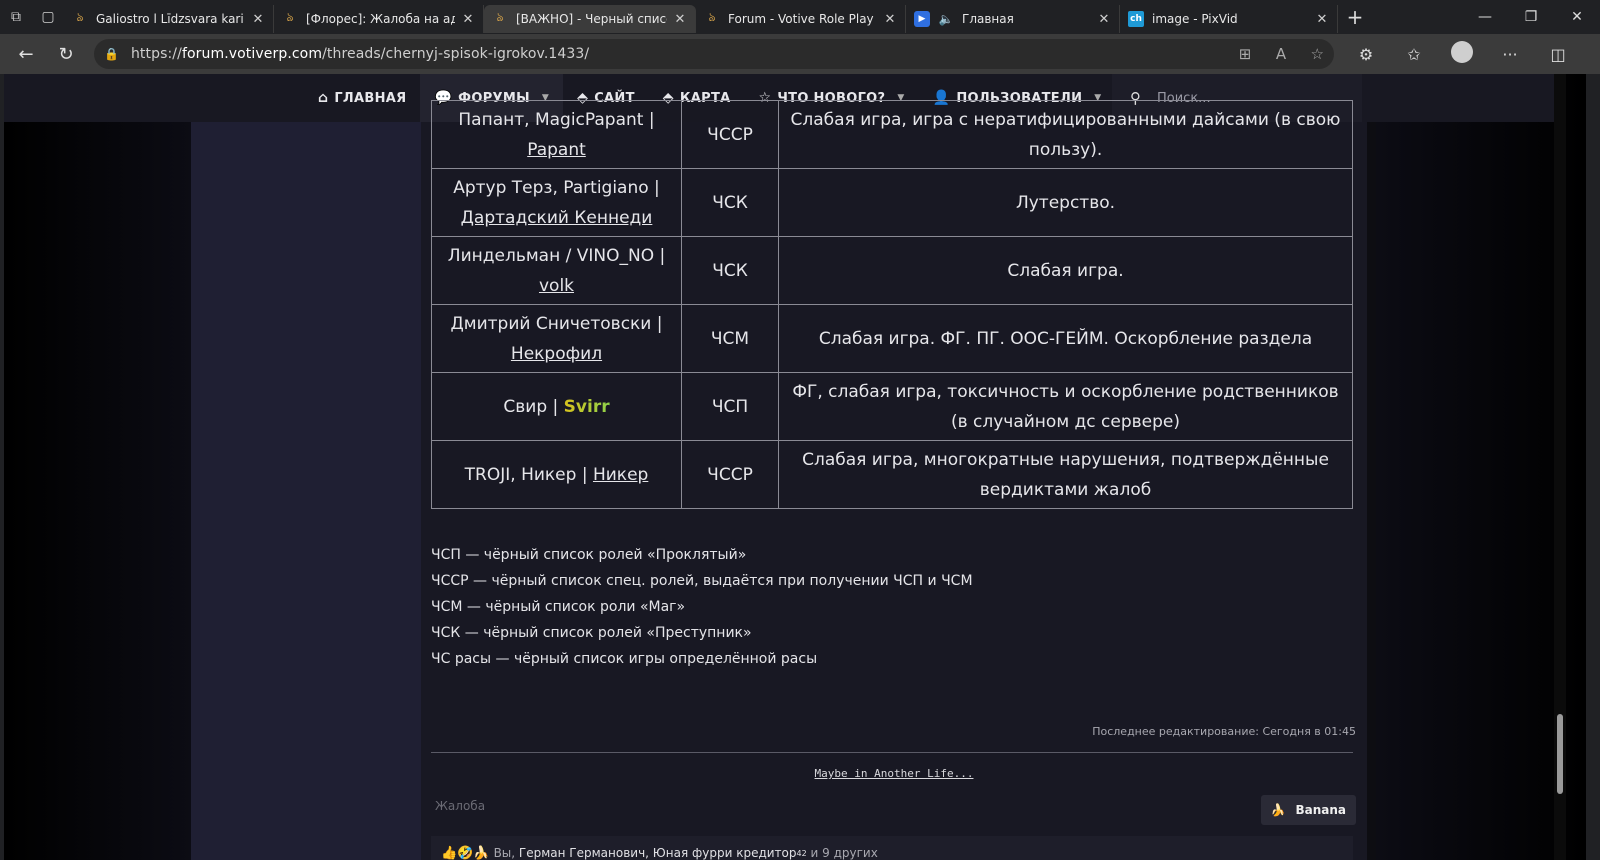  I want to click on reaction-icons: 👍🤣🍌, so click(465, 852).